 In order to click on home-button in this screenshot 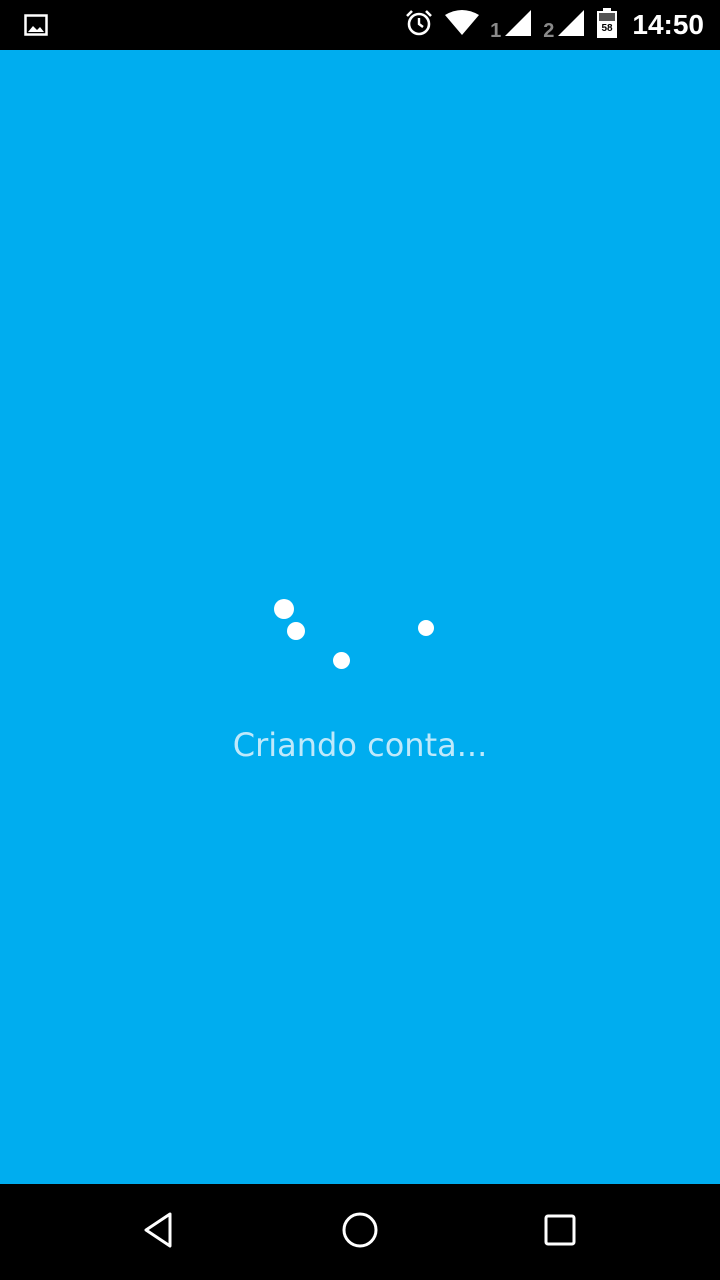, I will do `click(360, 1232)`.